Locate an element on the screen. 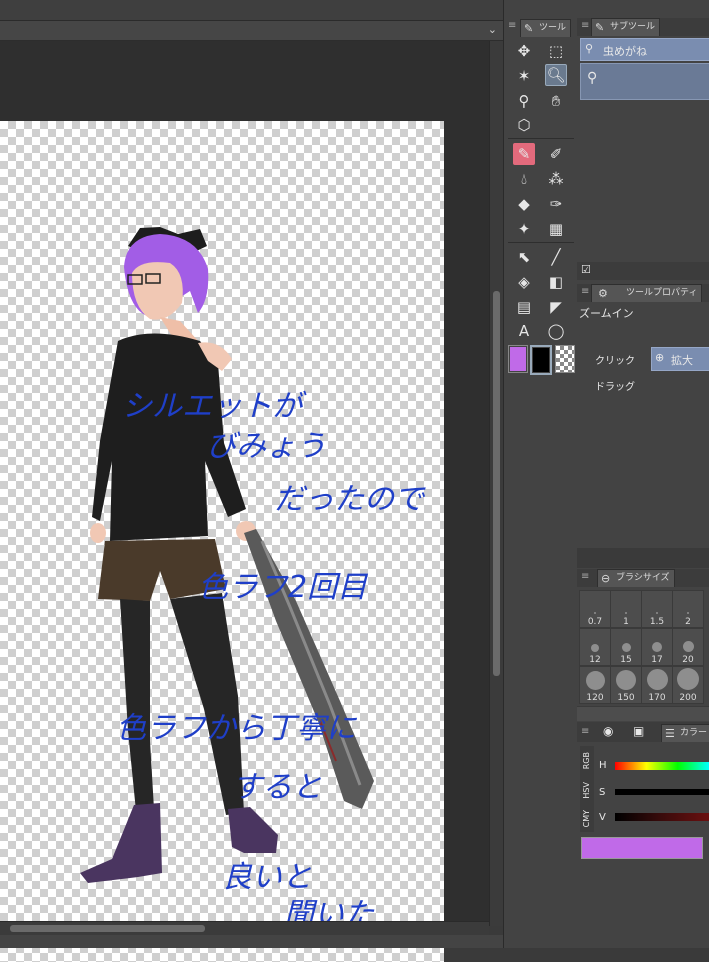 This screenshot has width=709, height=962. transparent-color-swatch is located at coordinates (565, 359).